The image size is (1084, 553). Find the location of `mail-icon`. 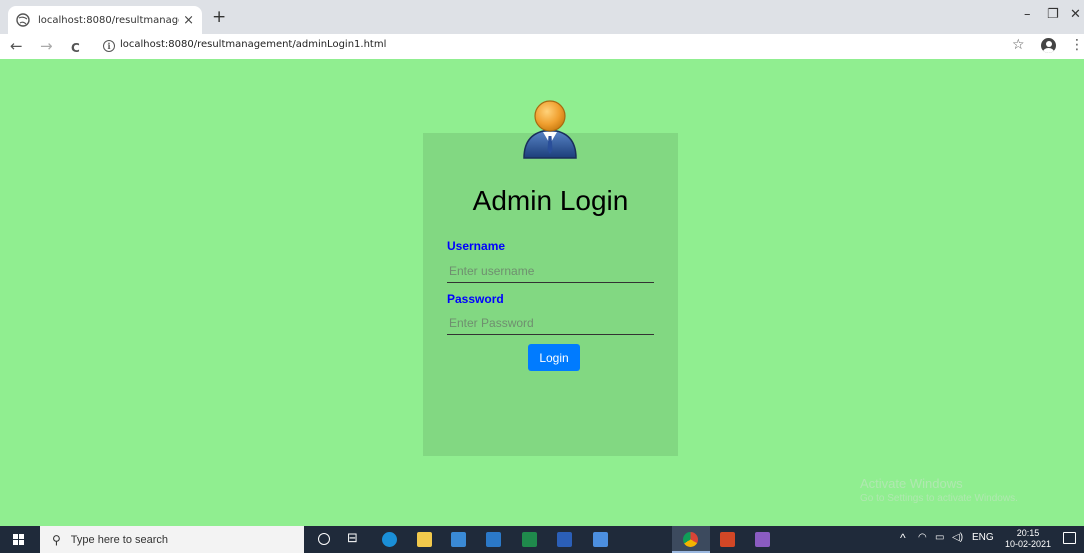

mail-icon is located at coordinates (493, 539).